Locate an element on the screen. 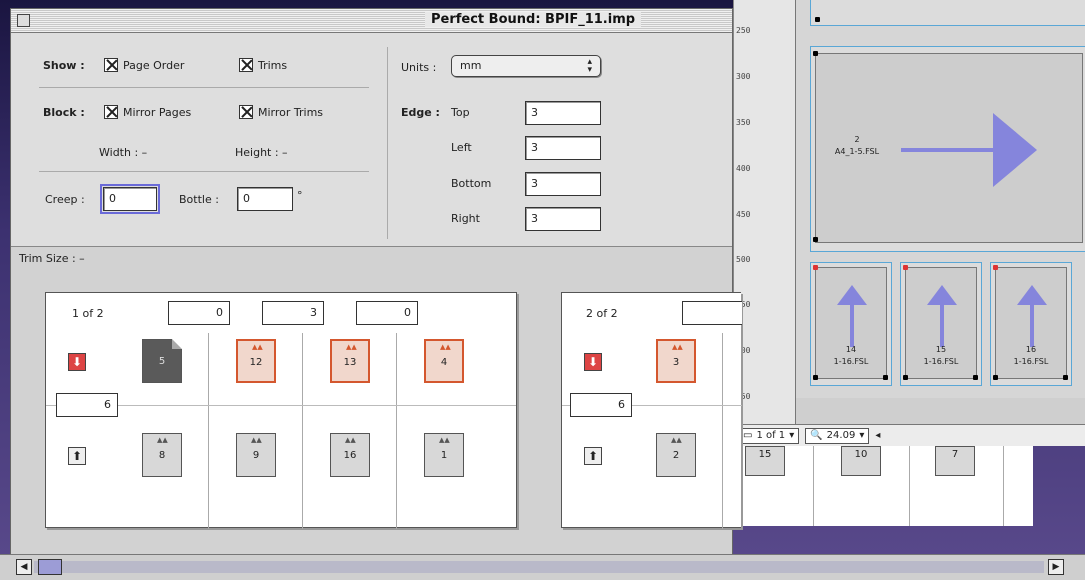 The width and height of the screenshot is (1085, 580). edge-label: Edge : is located at coordinates (420, 112).